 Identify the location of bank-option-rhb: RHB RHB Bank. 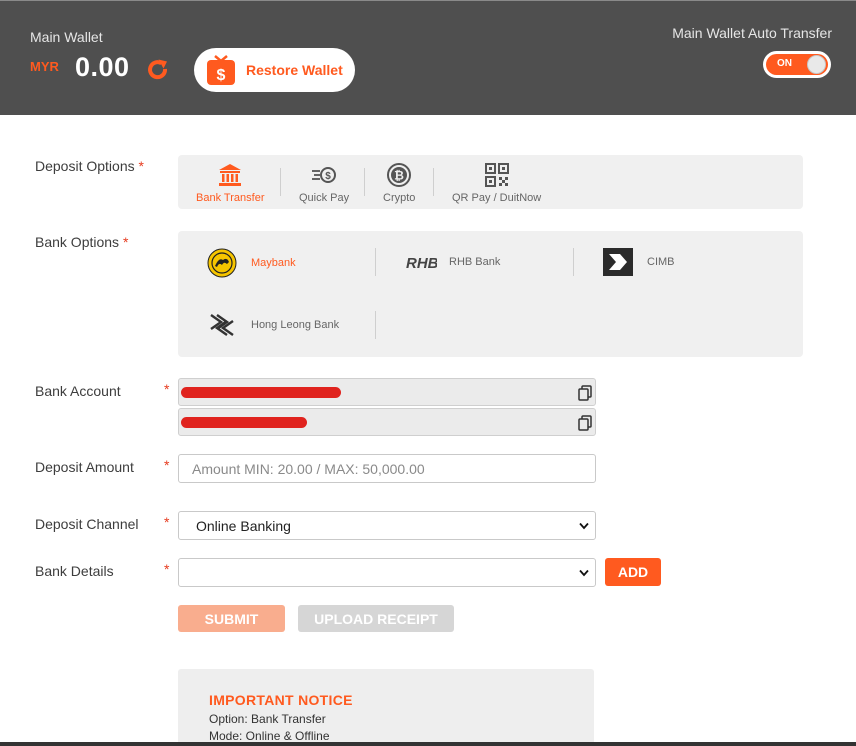
(452, 262).